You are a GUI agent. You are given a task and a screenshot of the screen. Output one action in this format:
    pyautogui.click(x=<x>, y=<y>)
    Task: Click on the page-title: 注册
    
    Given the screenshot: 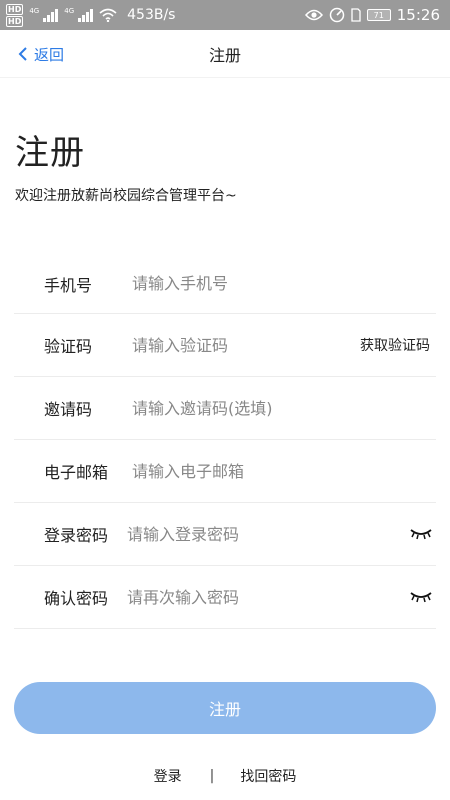 What is the action you would take?
    pyautogui.click(x=224, y=55)
    